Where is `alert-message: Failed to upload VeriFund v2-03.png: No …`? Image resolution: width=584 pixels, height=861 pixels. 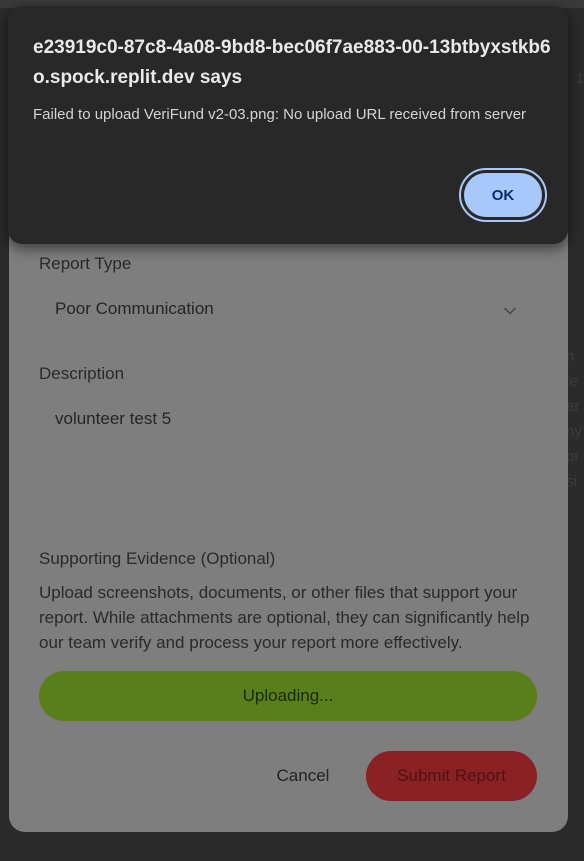 alert-message: Failed to upload VeriFund v2-03.png: No … is located at coordinates (280, 114).